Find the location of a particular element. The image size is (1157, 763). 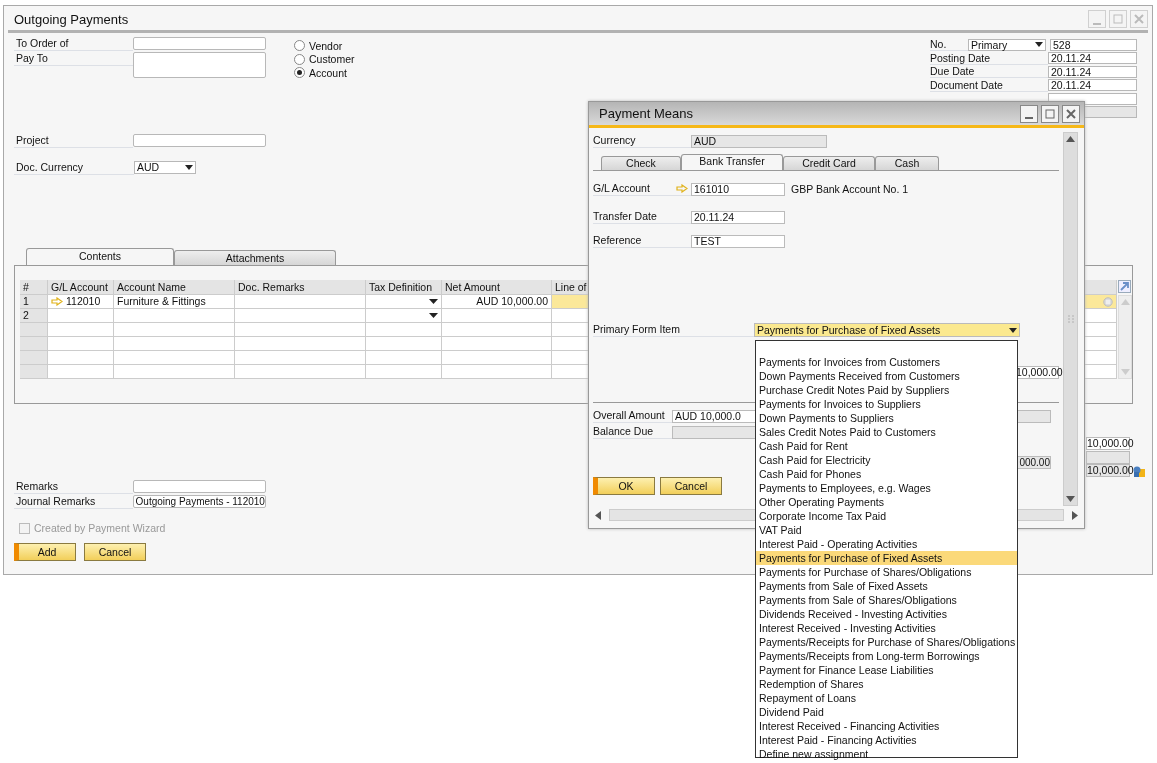

dropdown-option: Cash Paid for Phones is located at coordinates (886, 474).